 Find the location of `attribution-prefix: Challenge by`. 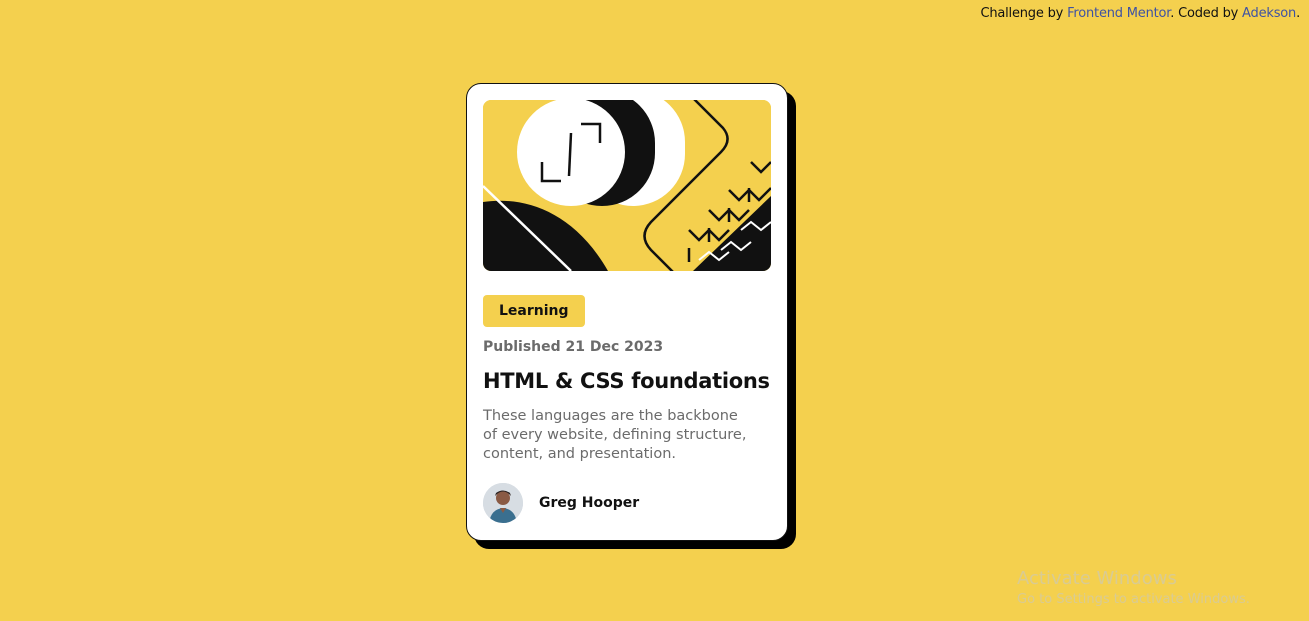

attribution-prefix: Challenge by is located at coordinates (1024, 13).